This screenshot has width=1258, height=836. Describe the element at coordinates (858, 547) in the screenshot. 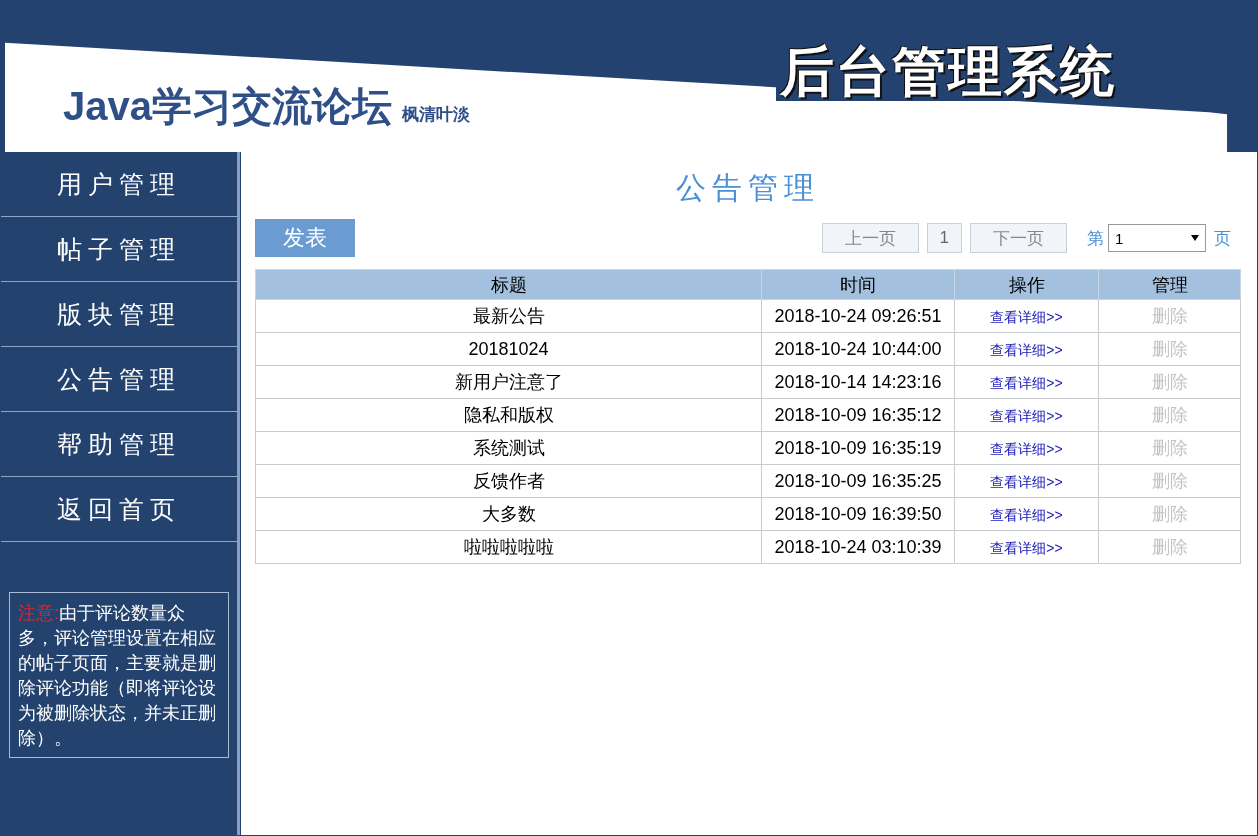

I see `table-cell: 2018-10-24 03:10:39` at that location.